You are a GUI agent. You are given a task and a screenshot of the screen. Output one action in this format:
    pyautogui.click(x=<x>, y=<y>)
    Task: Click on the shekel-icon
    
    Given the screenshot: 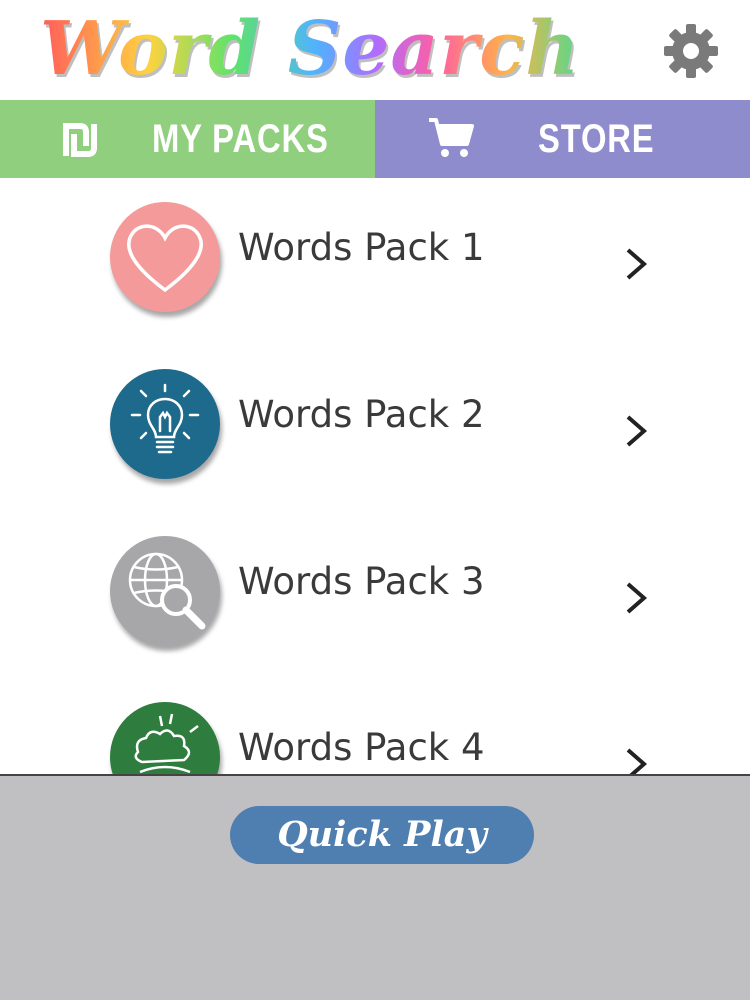 What is the action you would take?
    pyautogui.click(x=80, y=140)
    